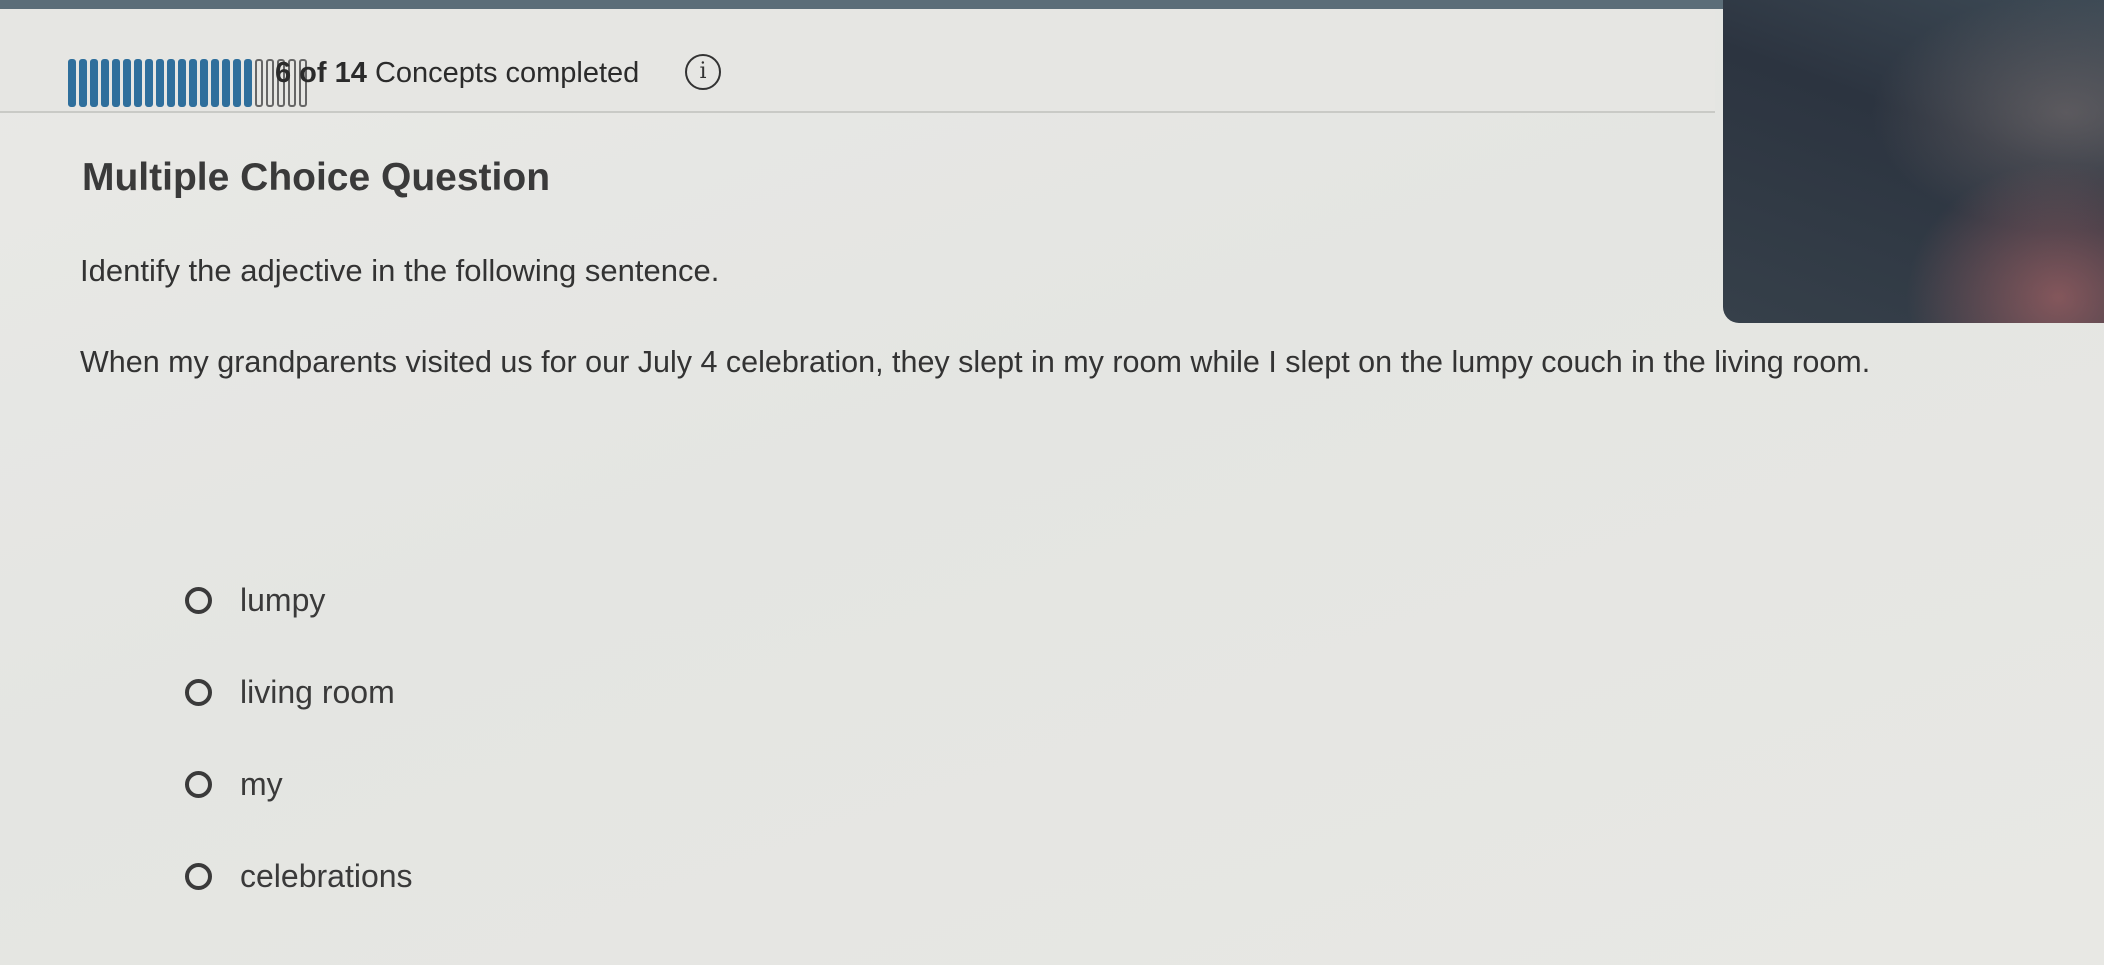  I want to click on progress-suffix: Concepts completed, so click(507, 73).